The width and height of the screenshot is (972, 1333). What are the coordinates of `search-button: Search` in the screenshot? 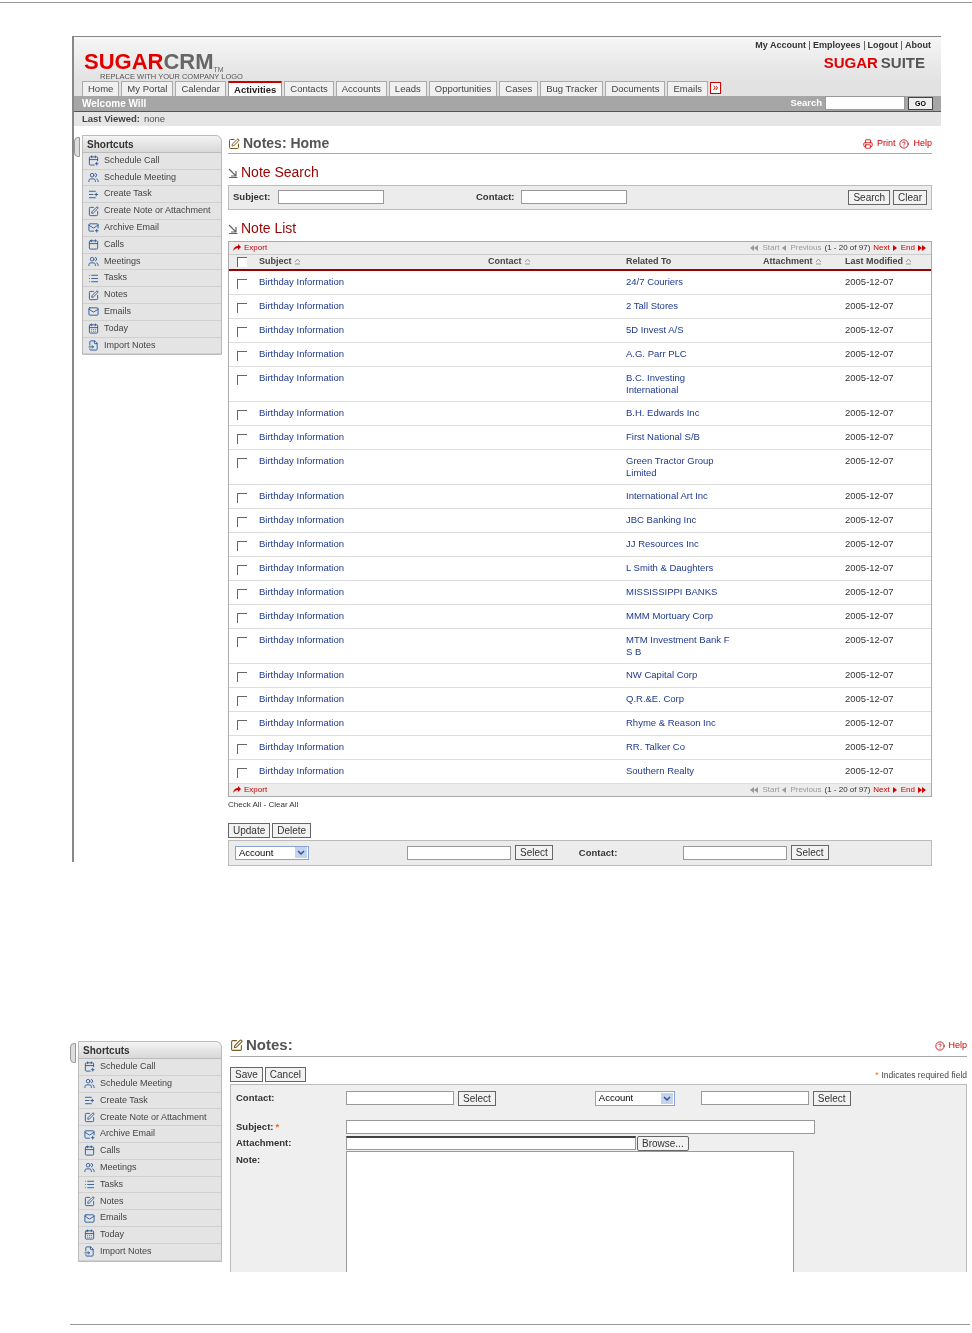 It's located at (869, 197).